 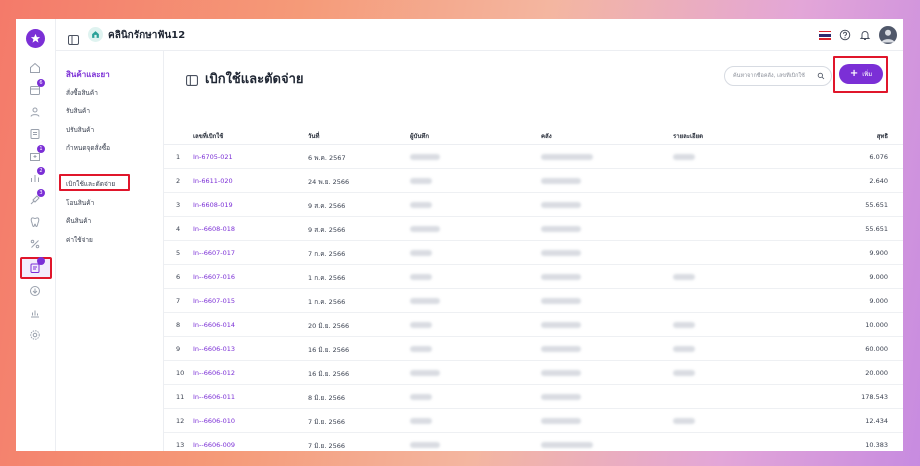 I want to click on table-row: 1 In-6705-021 6 พ.ค. 2567 6.076, so click(x=533, y=157).